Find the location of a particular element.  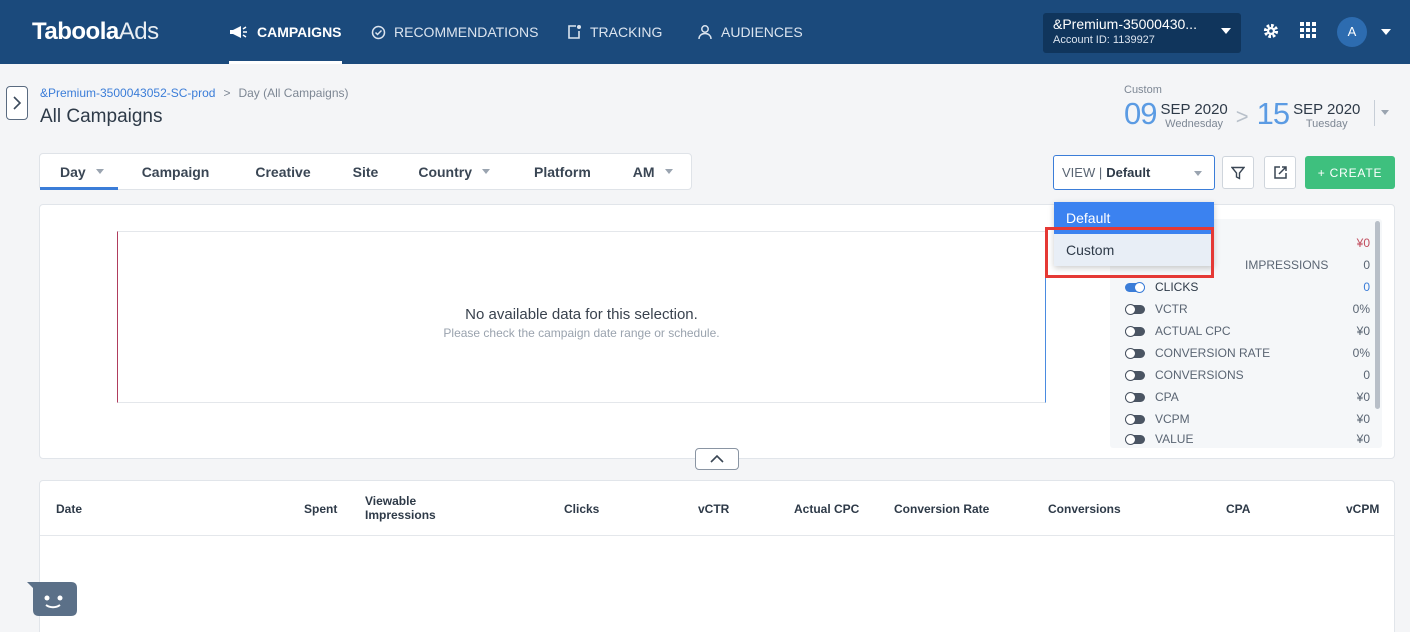

account-id: Account ID: 1139927 is located at coordinates (1104, 40).